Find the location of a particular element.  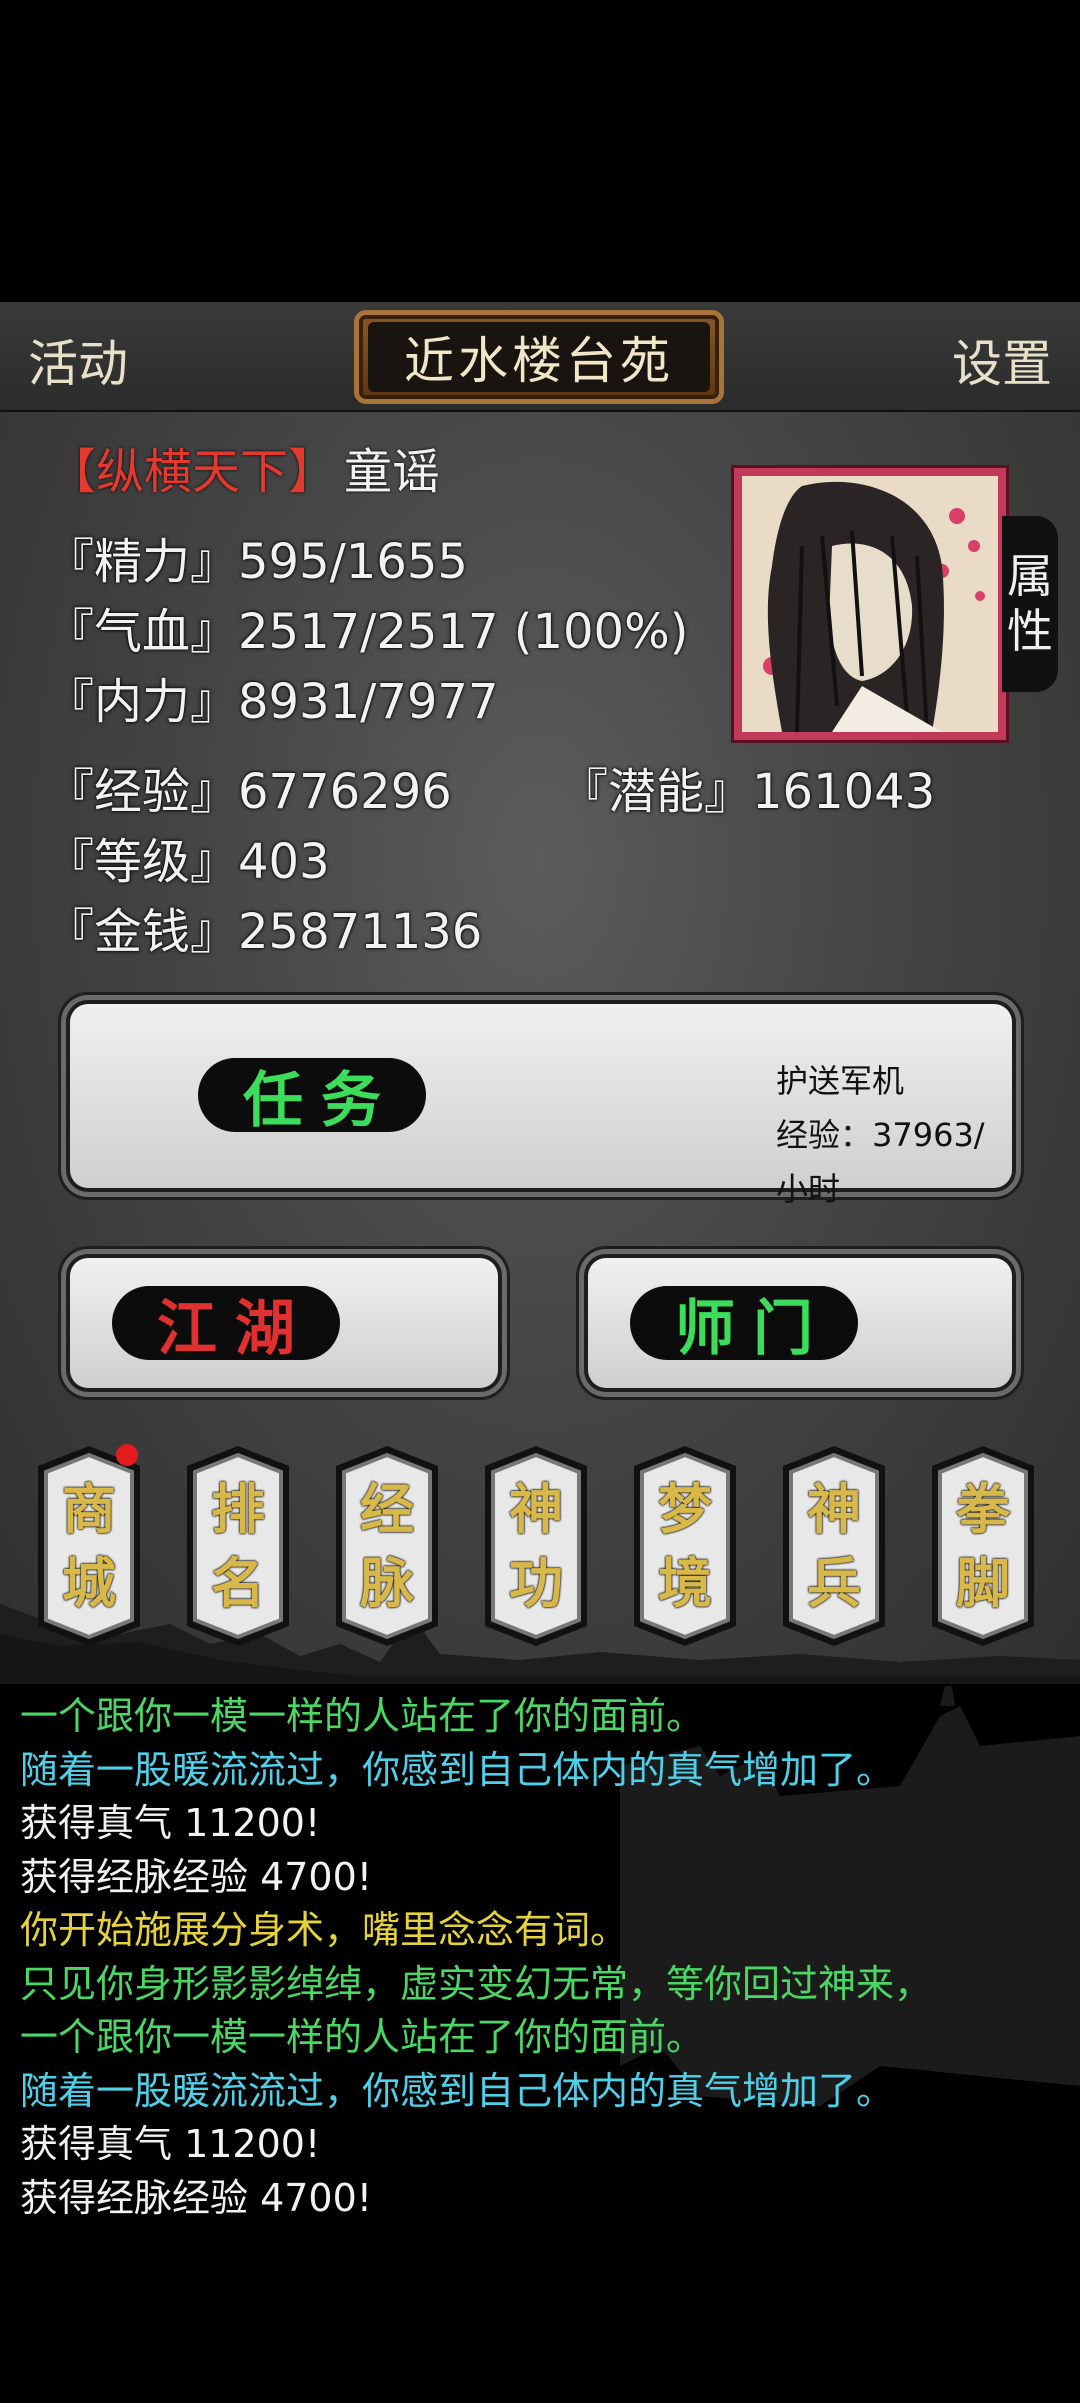

activity-button: 活动 is located at coordinates (78, 360).